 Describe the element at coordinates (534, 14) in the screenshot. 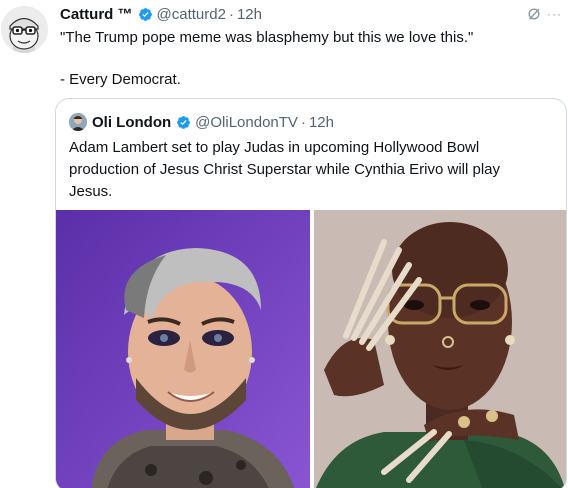

I see `grok-icon` at that location.